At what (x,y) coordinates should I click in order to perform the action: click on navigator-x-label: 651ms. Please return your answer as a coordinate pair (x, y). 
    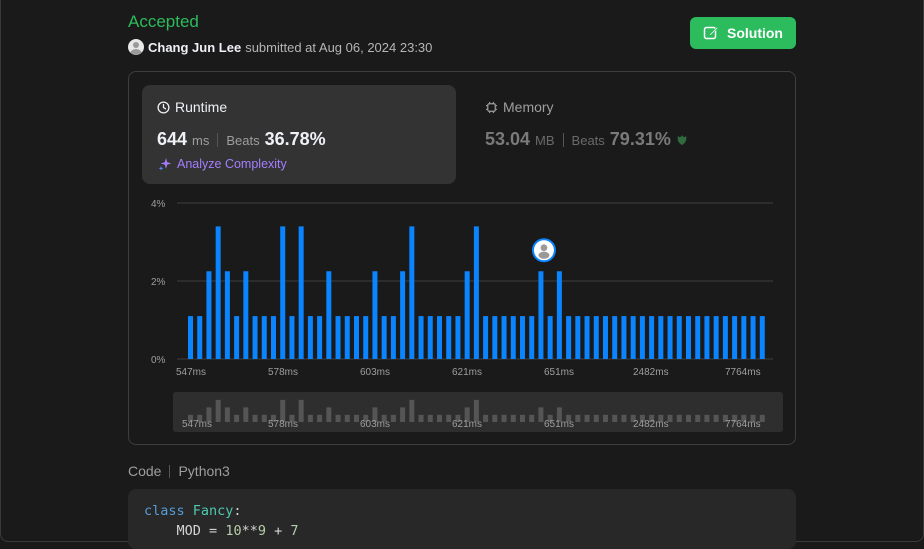
    Looking at the image, I should click on (559, 424).